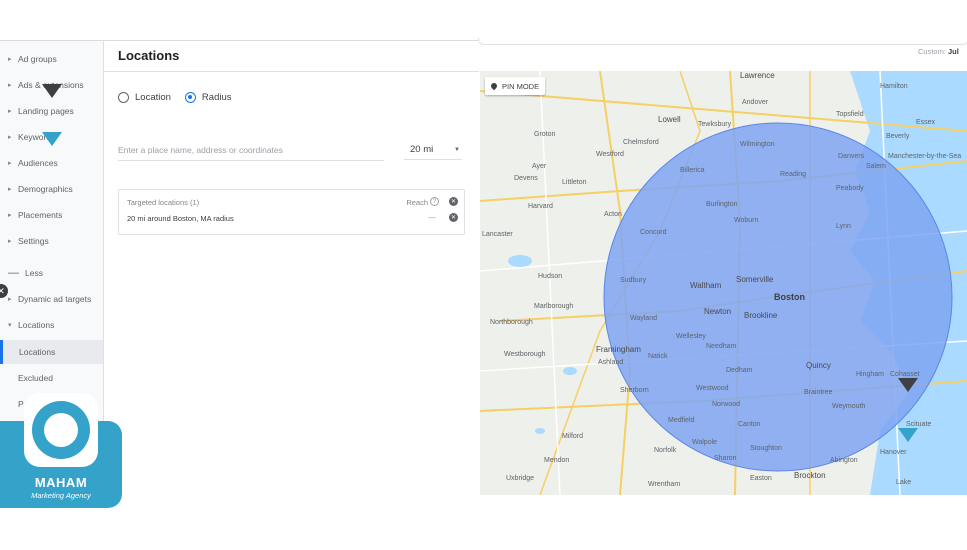 The height and width of the screenshot is (550, 967). What do you see at coordinates (123, 97) in the screenshot?
I see `radio-location` at bounding box center [123, 97].